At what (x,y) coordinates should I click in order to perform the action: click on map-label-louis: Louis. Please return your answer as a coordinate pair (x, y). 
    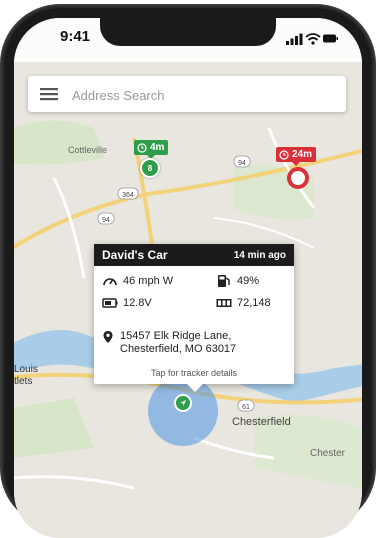
    Looking at the image, I should click on (26, 369).